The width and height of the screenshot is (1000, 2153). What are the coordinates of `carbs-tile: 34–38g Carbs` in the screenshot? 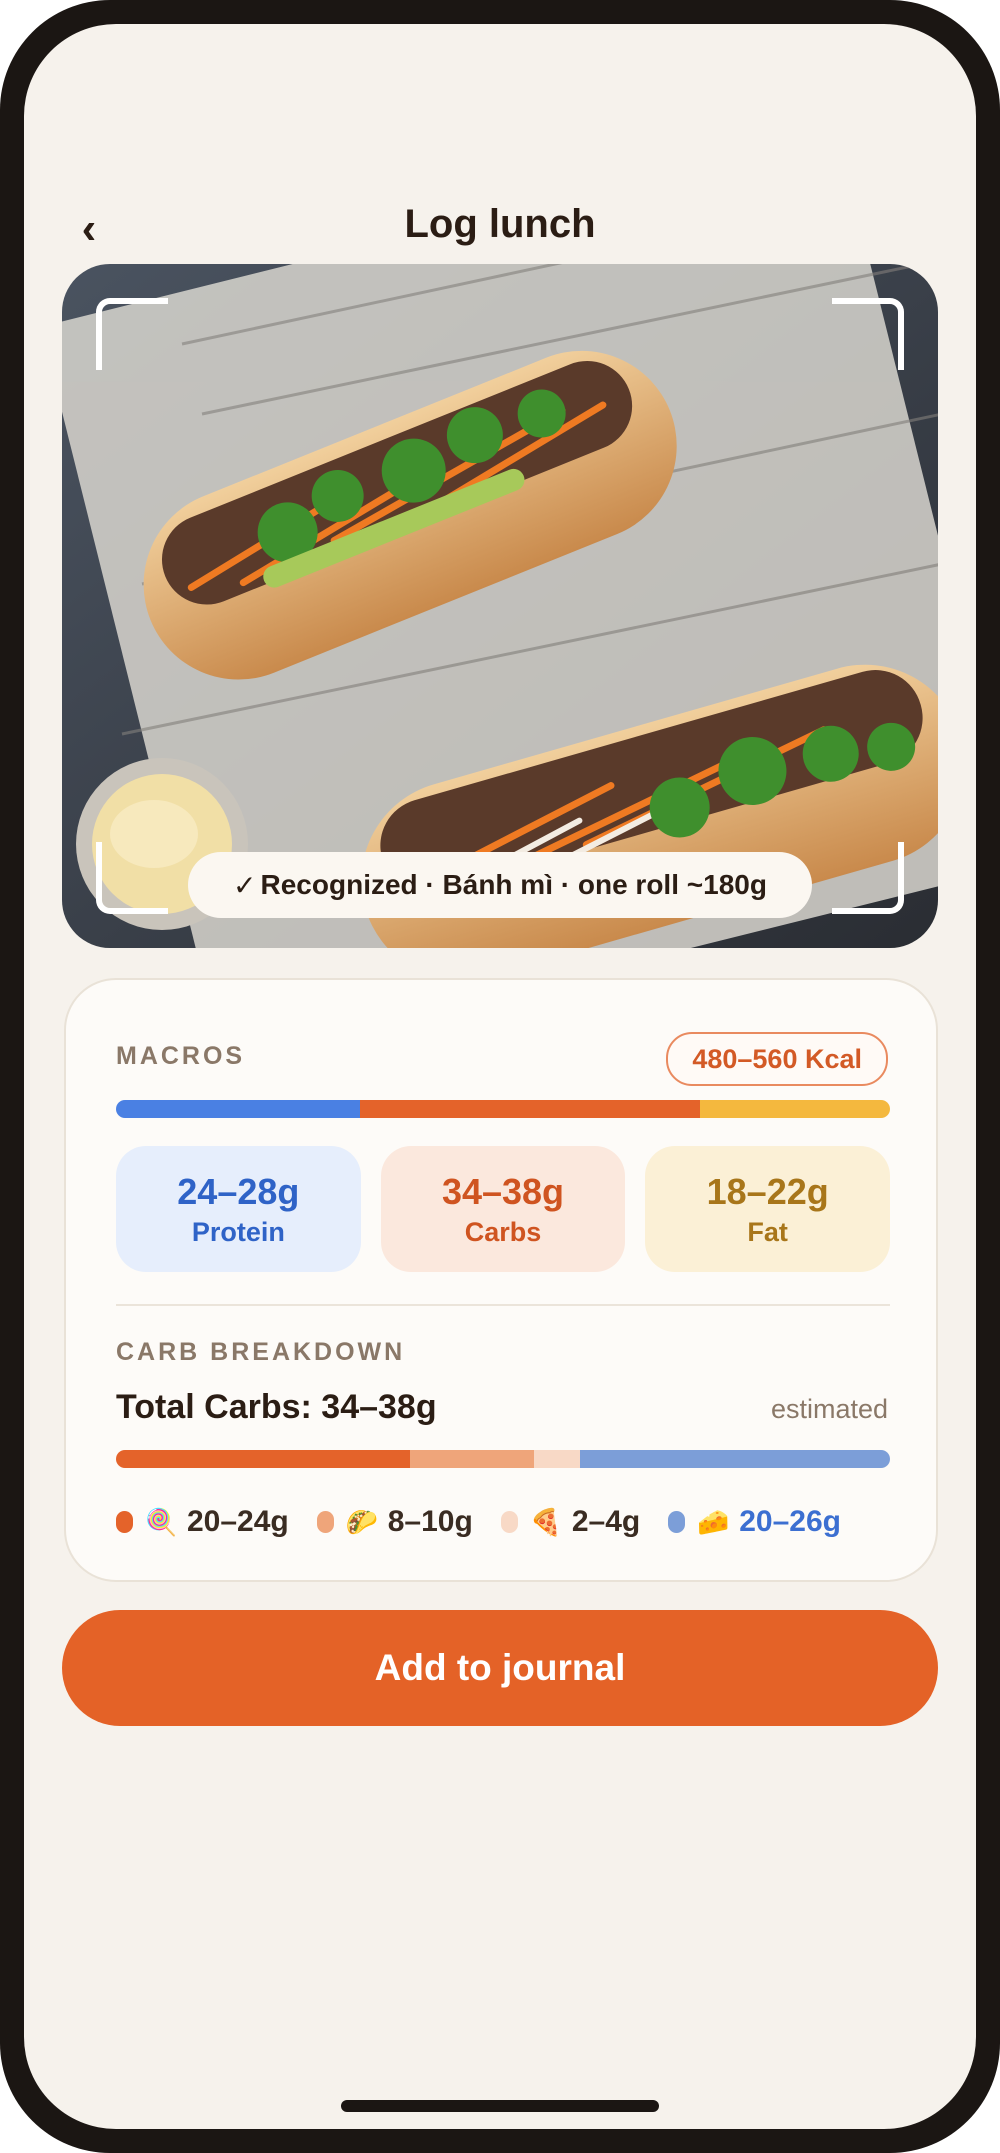 It's located at (503, 1209).